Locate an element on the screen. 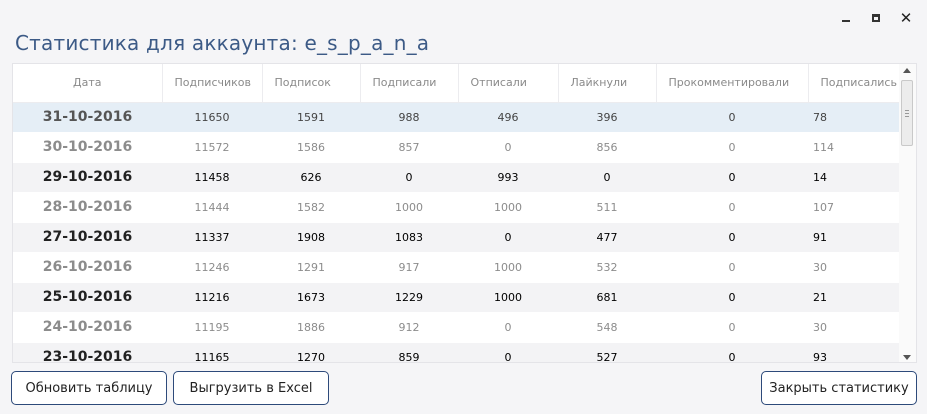 The image size is (927, 414). table-cell: 527 is located at coordinates (607, 352).